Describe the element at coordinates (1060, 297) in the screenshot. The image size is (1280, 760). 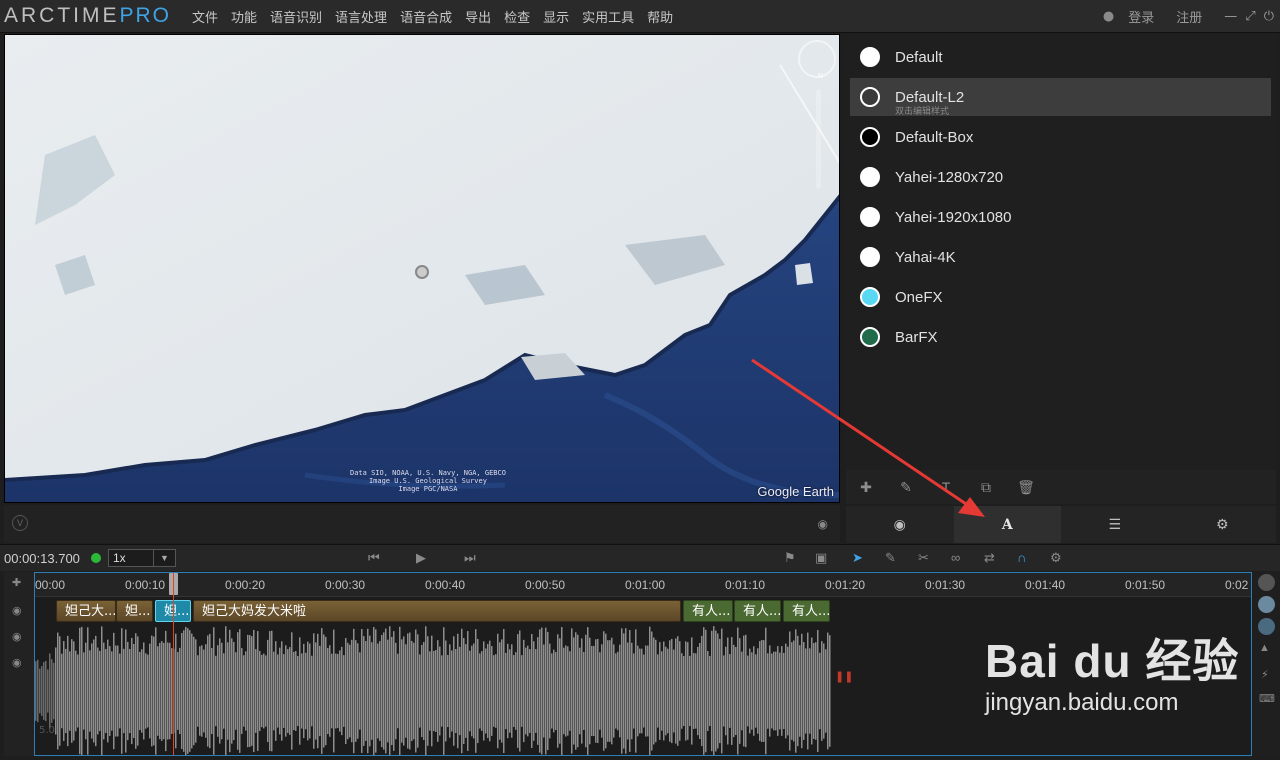
I see `style-item-onefx: OneFX` at that location.